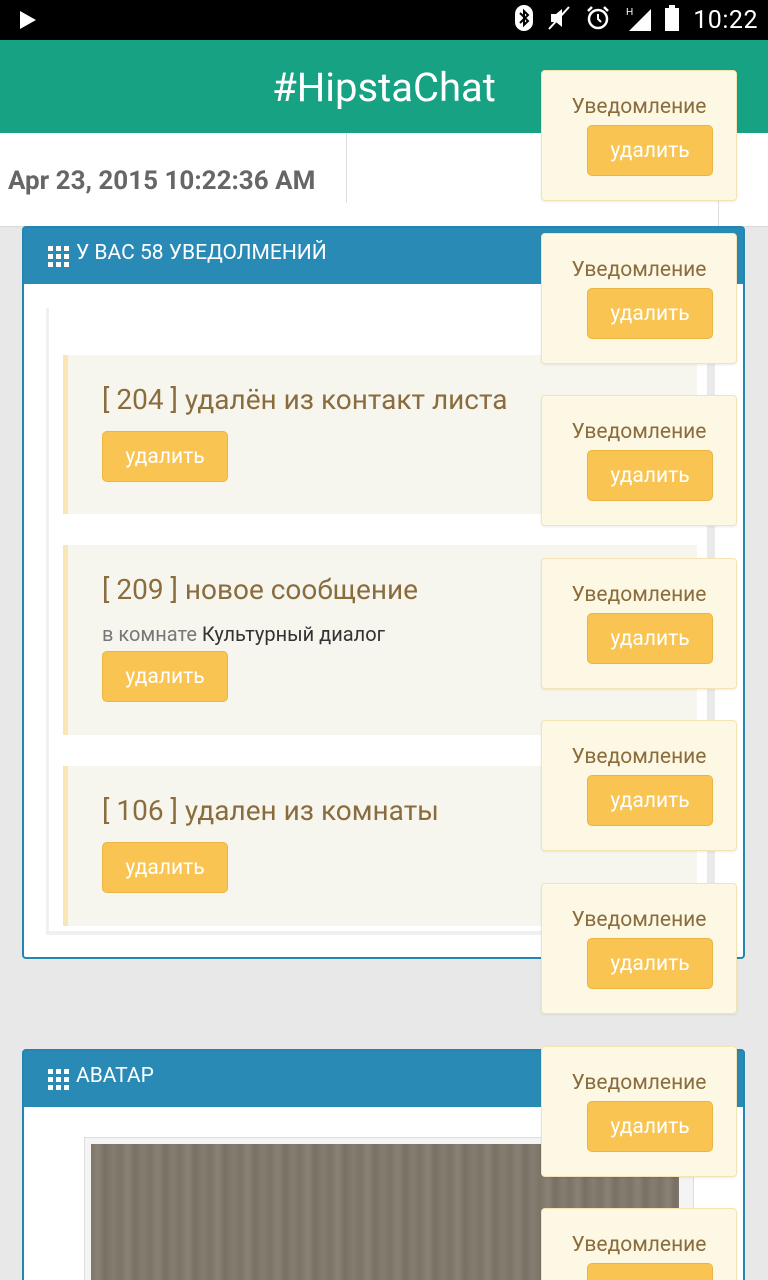 Image resolution: width=768 pixels, height=1280 pixels. I want to click on room-prefix: в комнате, so click(149, 634).